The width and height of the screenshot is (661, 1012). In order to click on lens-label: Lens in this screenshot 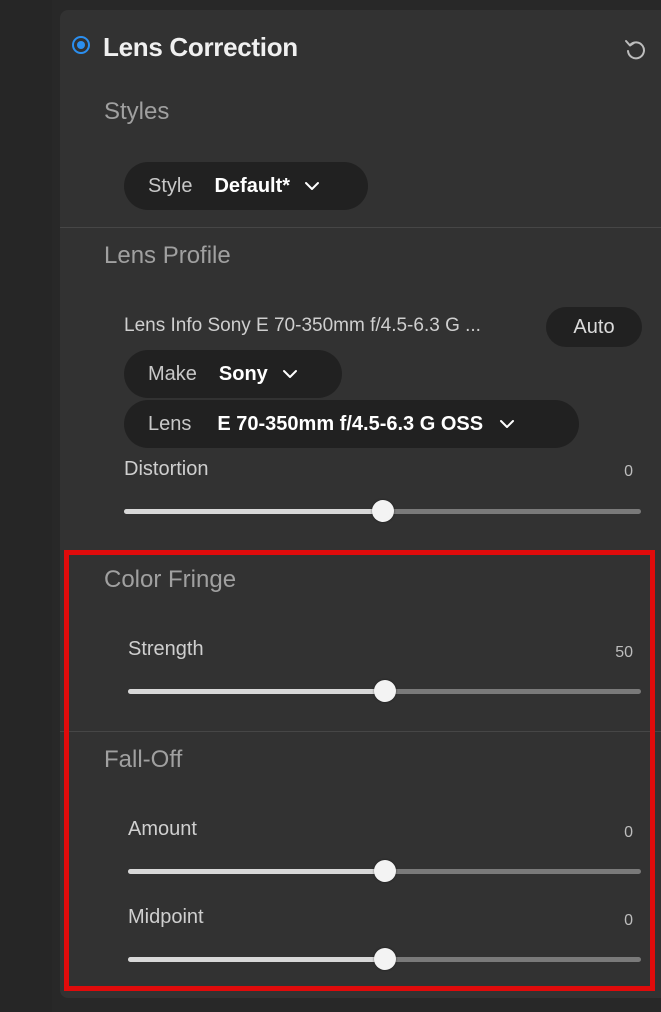, I will do `click(170, 423)`.